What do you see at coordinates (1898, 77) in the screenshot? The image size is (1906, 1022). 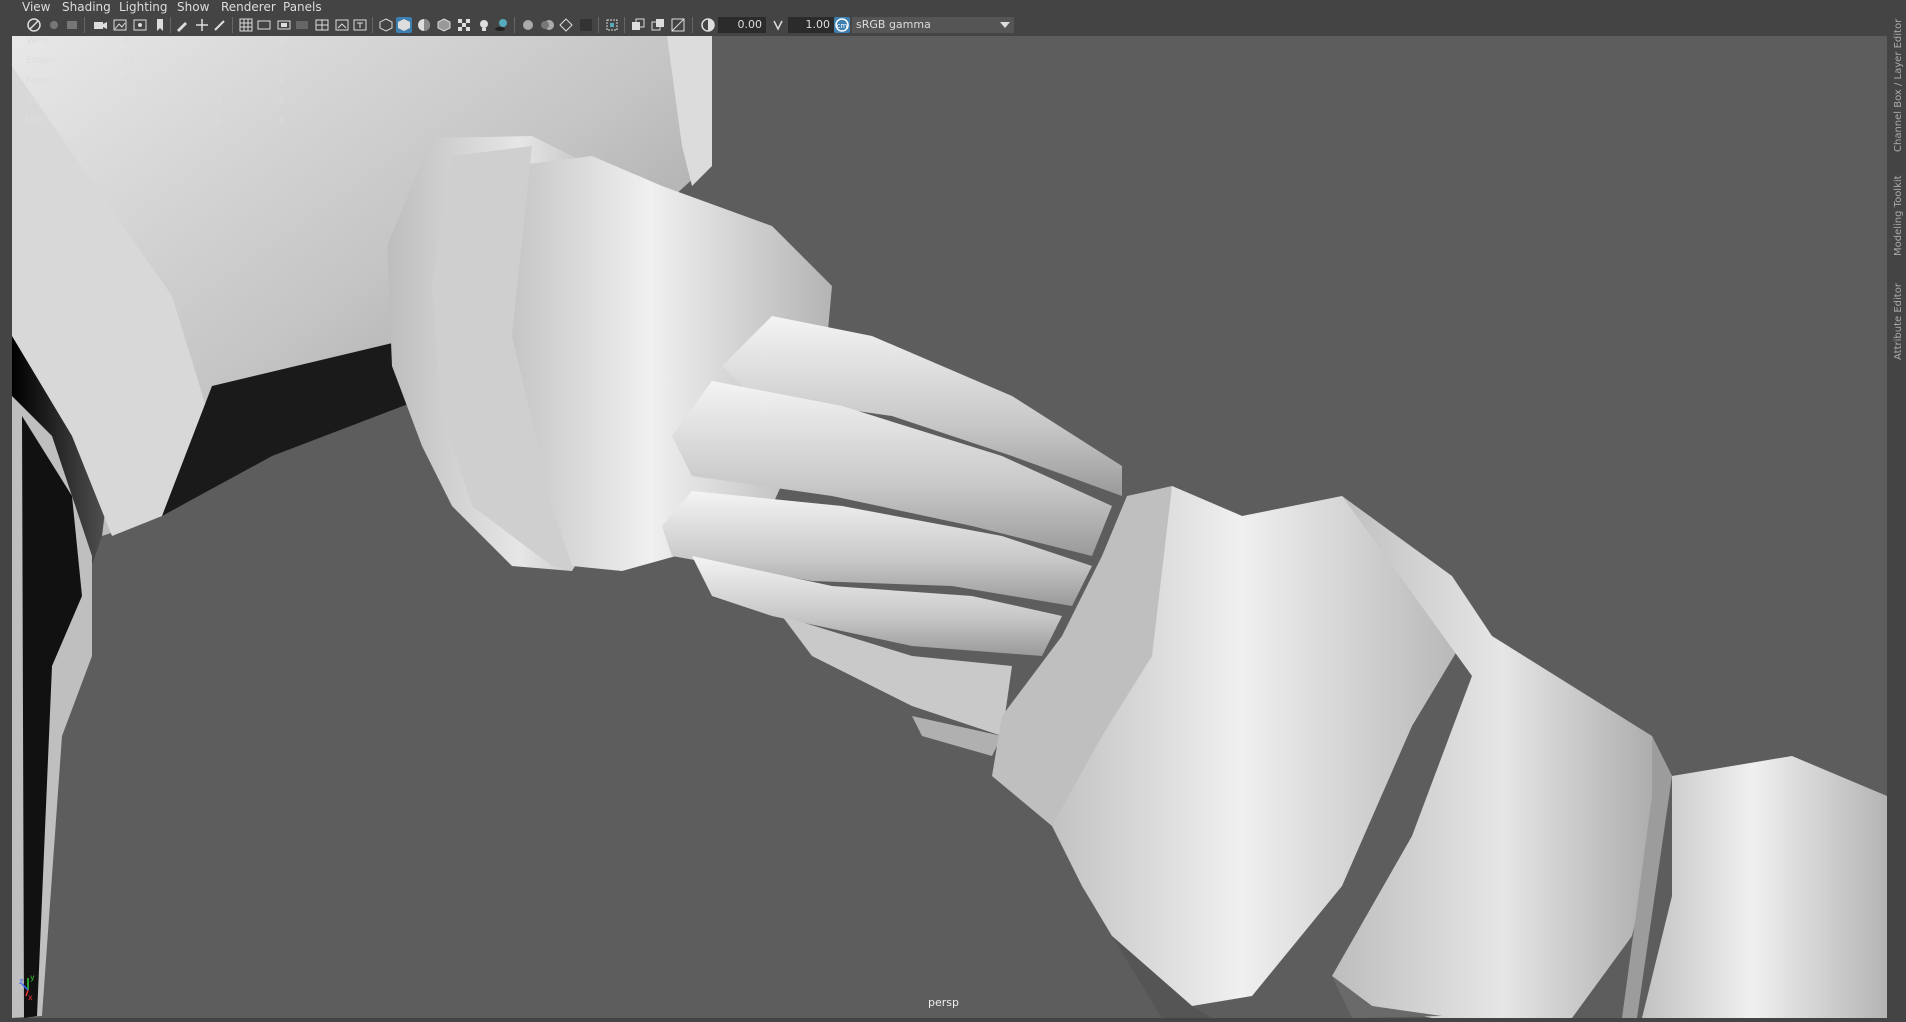 I see `tab-channel-box: Channel Box / Layer Editor` at bounding box center [1898, 77].